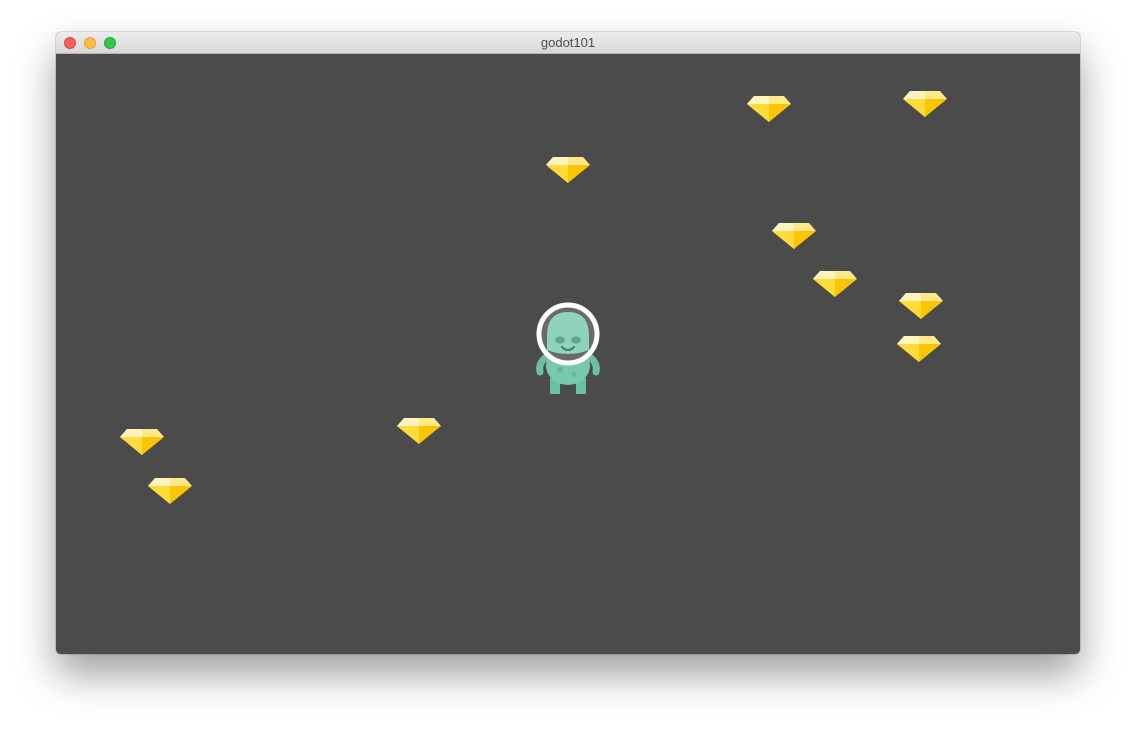 This screenshot has height=734, width=1136. Describe the element at coordinates (568, 348) in the screenshot. I see `player-alien` at that location.